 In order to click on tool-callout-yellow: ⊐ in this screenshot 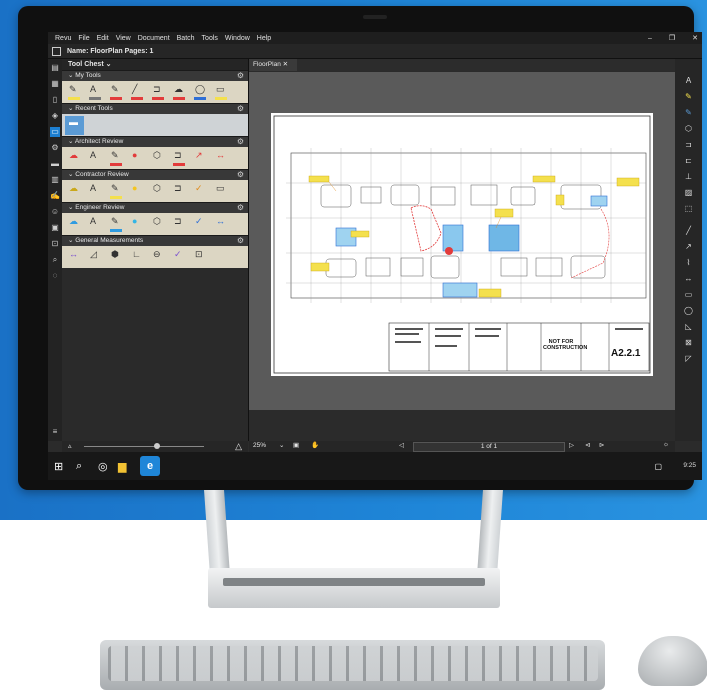, I will do `click(179, 191)`.